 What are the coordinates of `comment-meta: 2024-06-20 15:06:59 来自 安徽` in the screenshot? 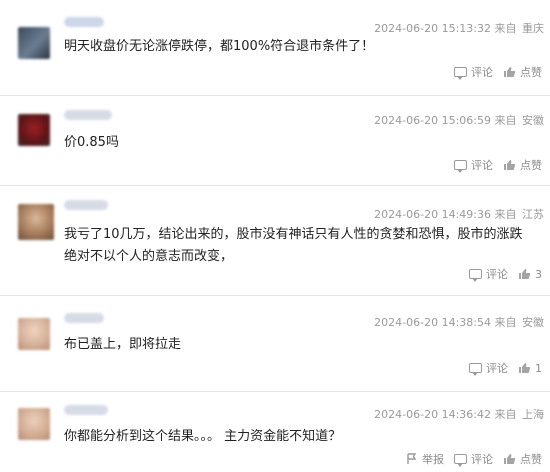 It's located at (459, 120).